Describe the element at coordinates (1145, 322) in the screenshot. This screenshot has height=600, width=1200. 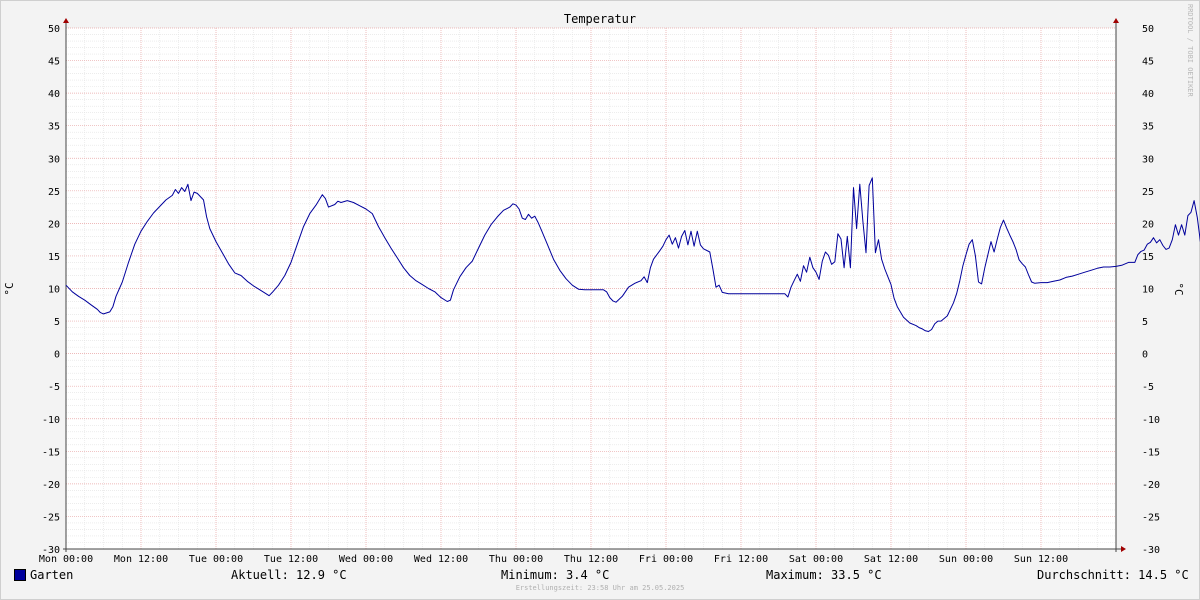
I see `y-tick-label-right: 5` at that location.